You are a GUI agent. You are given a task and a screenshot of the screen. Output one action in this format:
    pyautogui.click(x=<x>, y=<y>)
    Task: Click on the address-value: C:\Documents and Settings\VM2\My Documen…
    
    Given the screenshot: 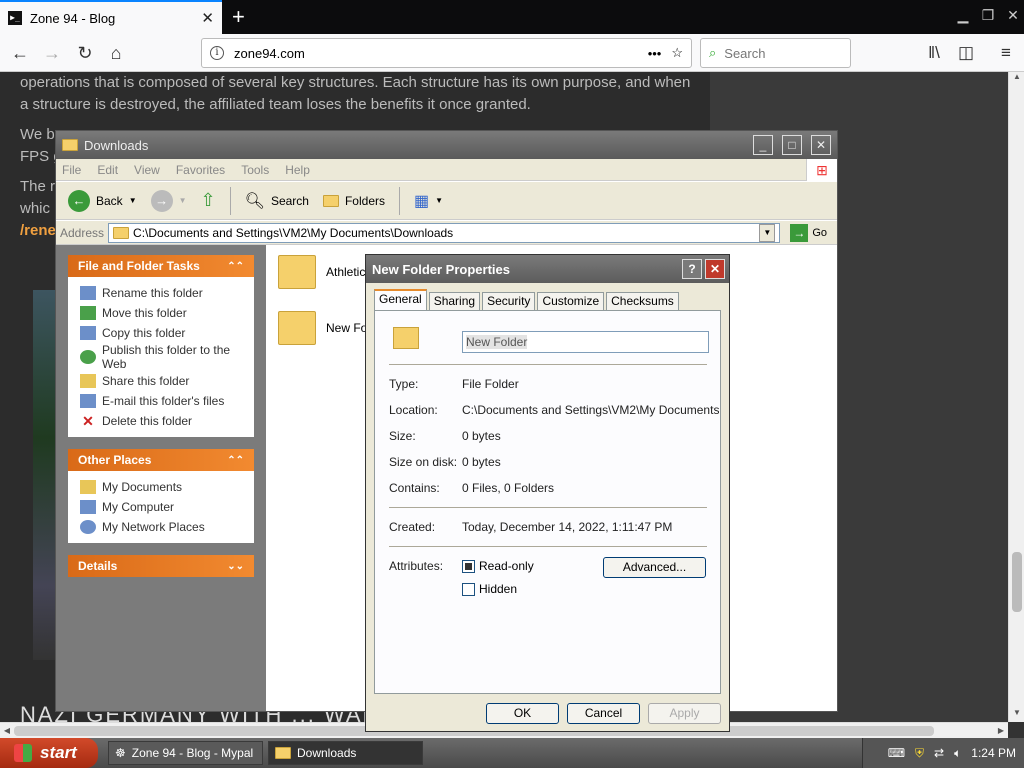 What is the action you would take?
    pyautogui.click(x=444, y=233)
    